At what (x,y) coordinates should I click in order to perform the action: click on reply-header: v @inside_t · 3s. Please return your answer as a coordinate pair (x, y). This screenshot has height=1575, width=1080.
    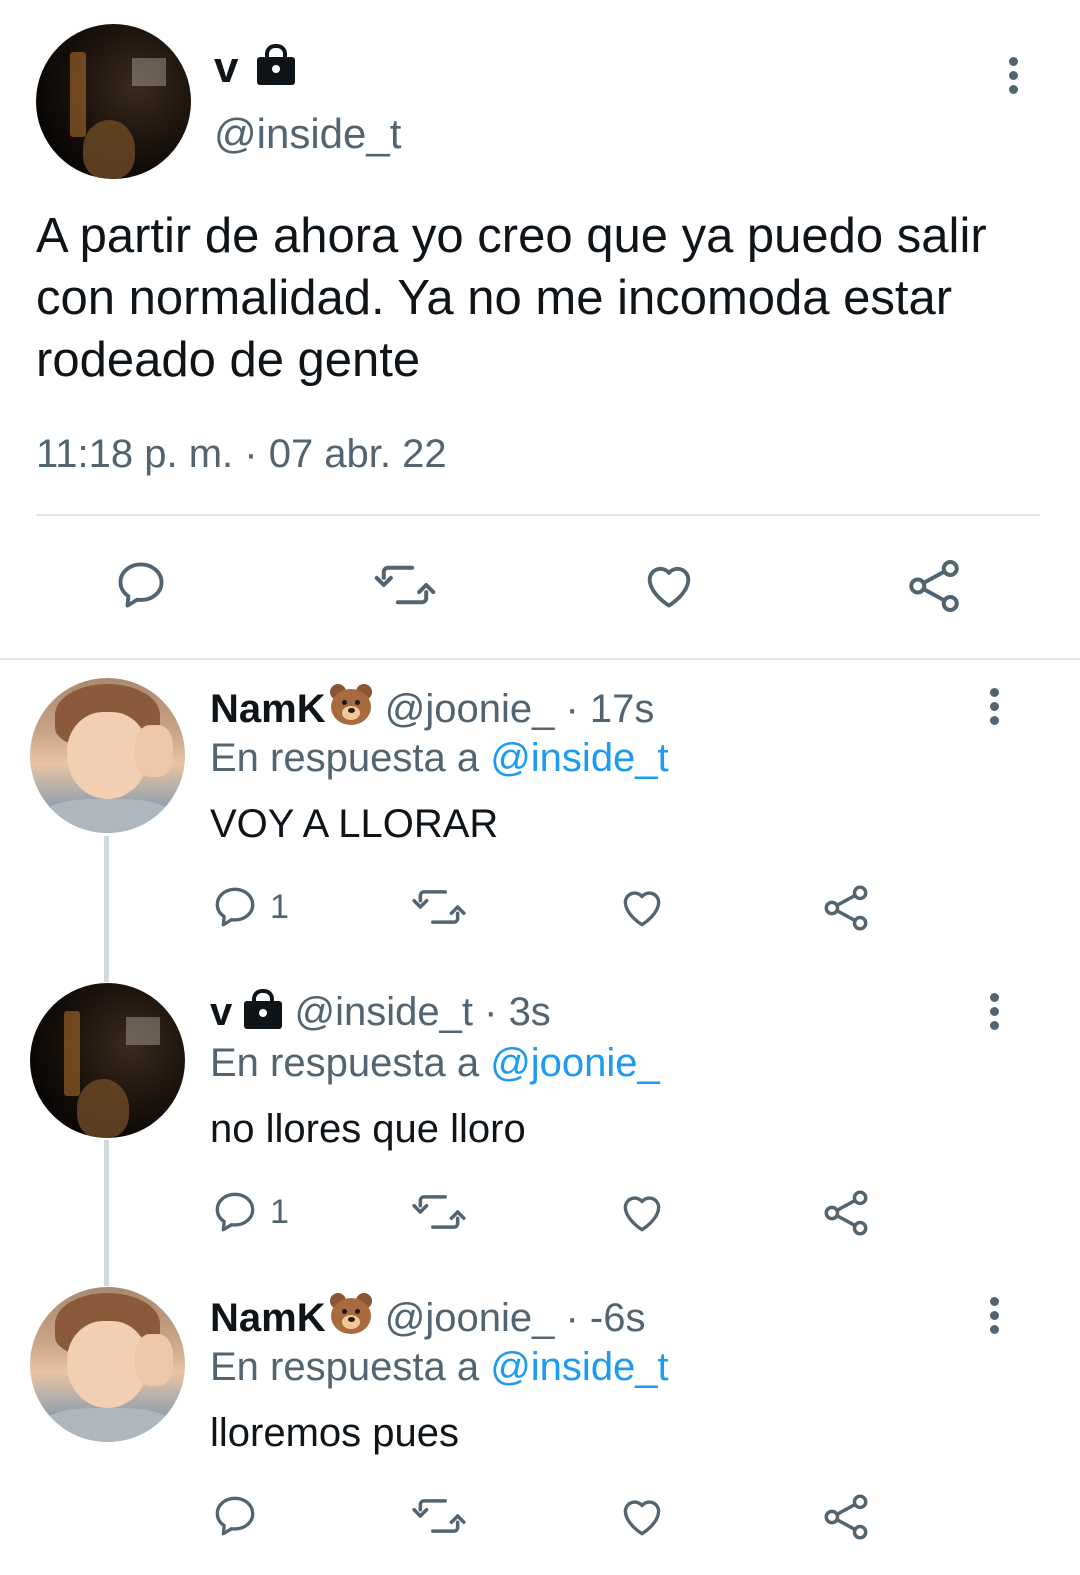
    Looking at the image, I should click on (380, 1012).